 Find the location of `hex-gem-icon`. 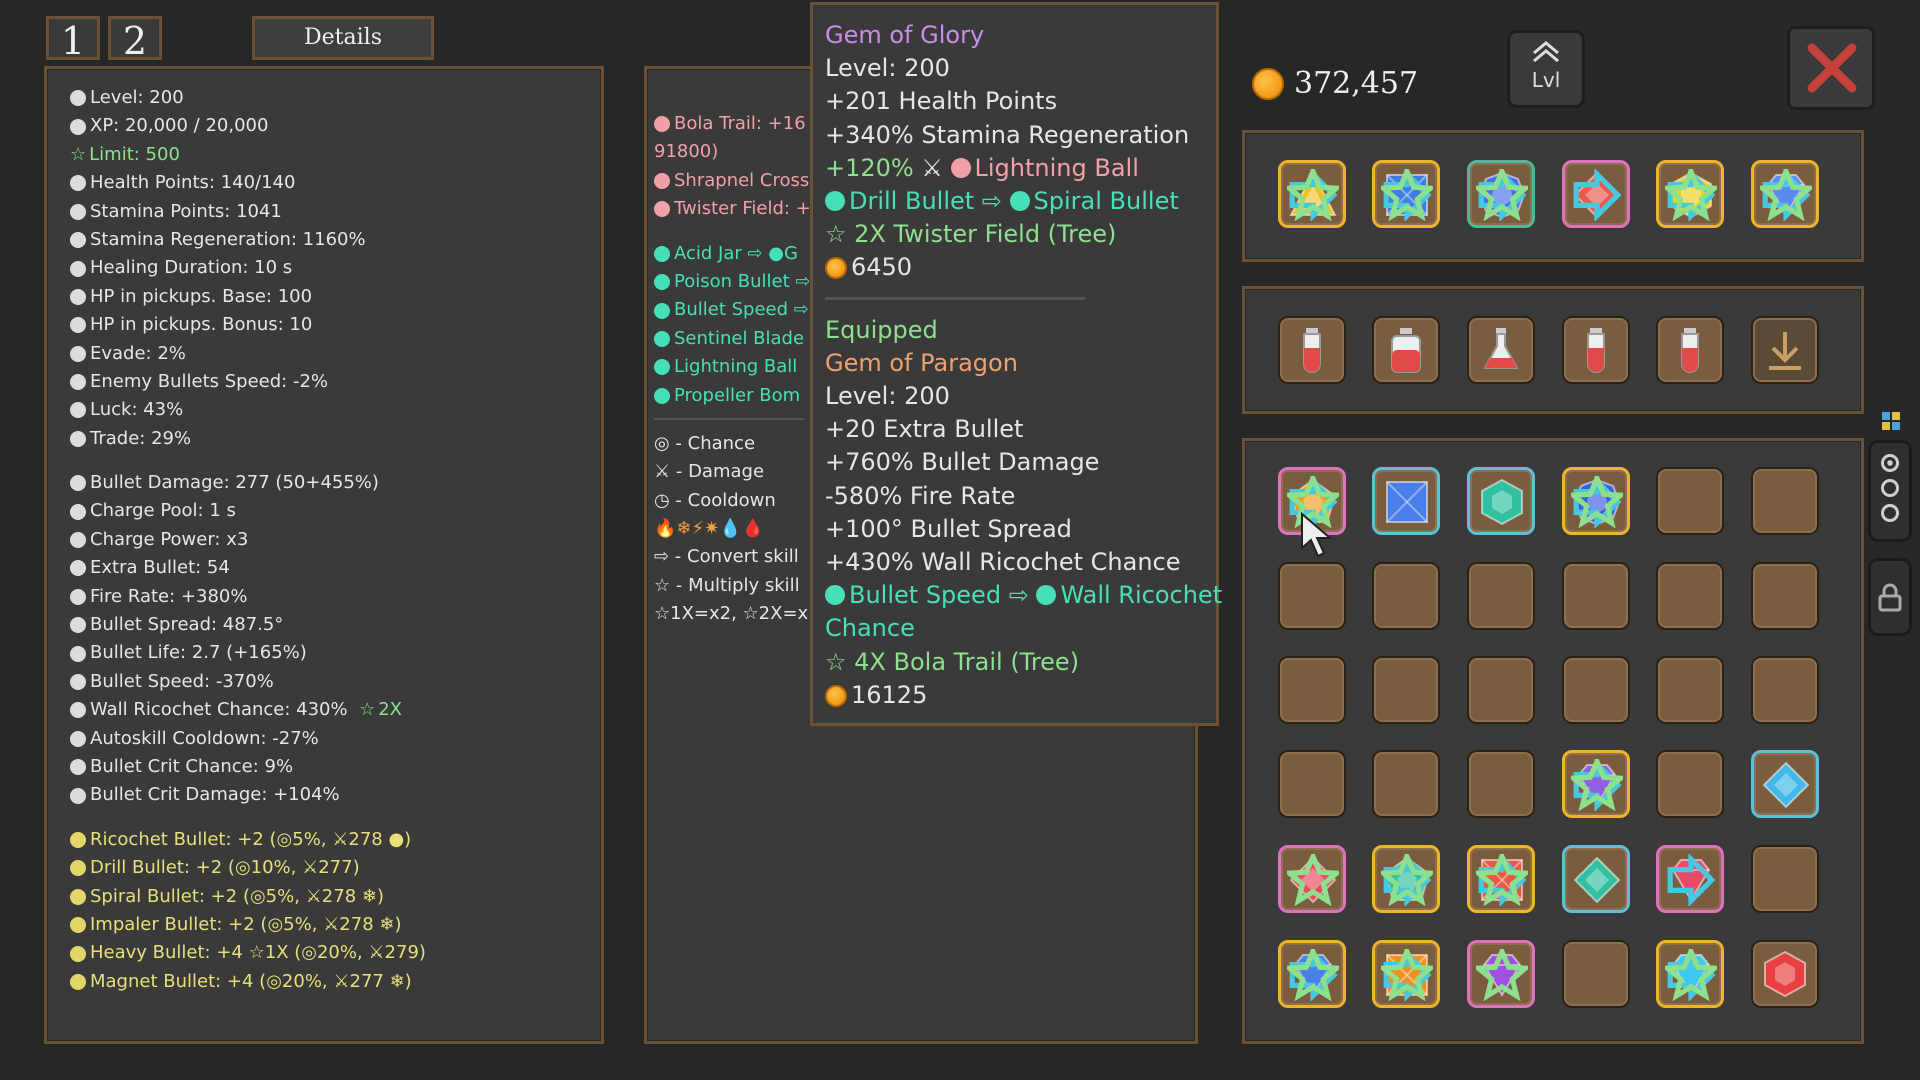

hex-gem-icon is located at coordinates (1502, 502).